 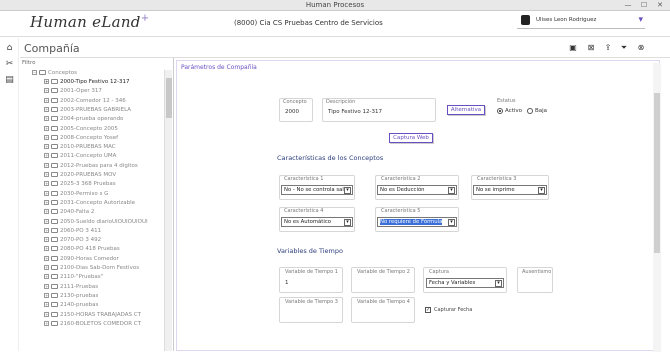 What do you see at coordinates (168, 210) in the screenshot?
I see `tree-scrollbar` at bounding box center [168, 210].